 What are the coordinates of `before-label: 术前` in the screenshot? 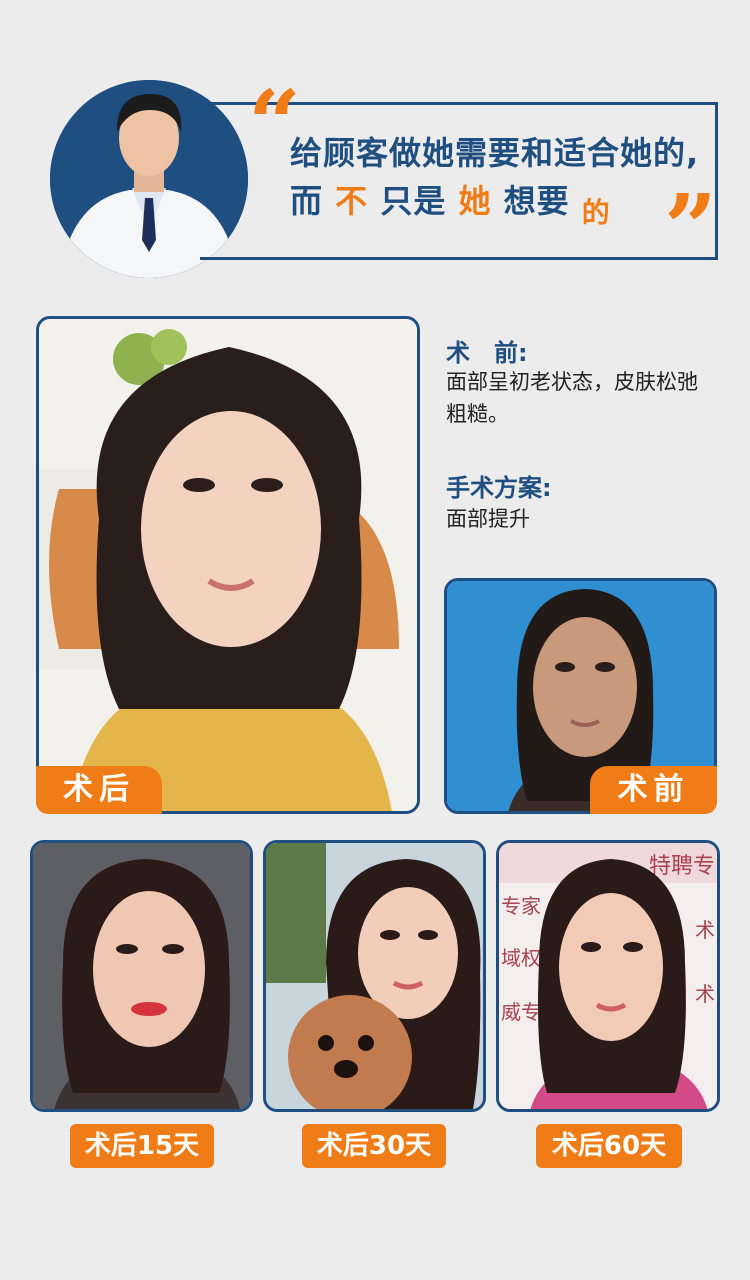 It's located at (653, 790).